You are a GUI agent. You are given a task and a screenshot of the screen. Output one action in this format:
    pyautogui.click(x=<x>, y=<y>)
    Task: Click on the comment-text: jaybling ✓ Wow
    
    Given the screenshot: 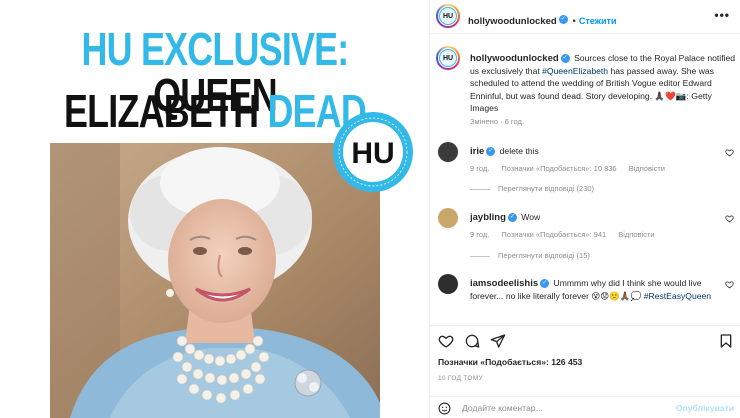 What is the action you would take?
    pyautogui.click(x=595, y=217)
    